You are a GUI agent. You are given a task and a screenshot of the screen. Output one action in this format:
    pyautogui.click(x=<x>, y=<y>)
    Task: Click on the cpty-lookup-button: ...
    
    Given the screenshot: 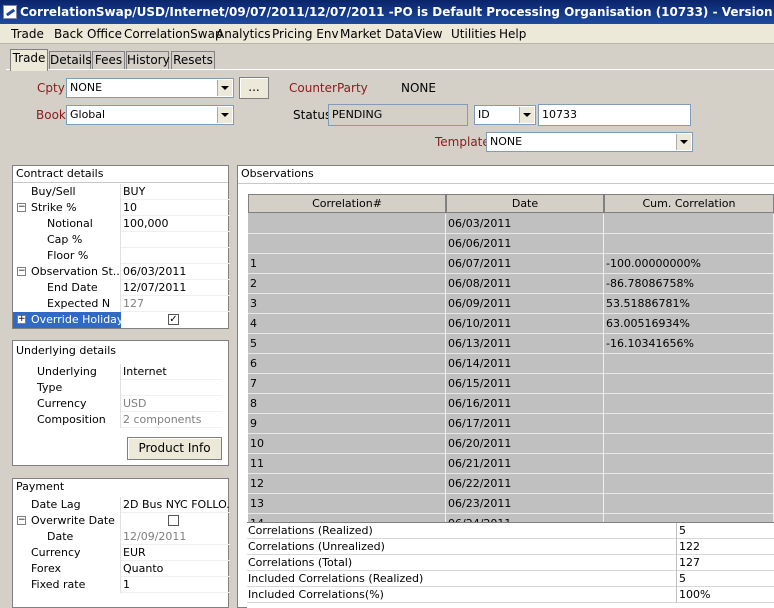 What is the action you would take?
    pyautogui.click(x=254, y=88)
    